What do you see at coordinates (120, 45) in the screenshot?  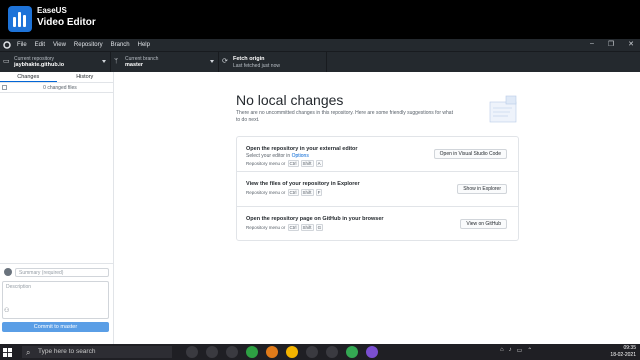 I see `menu-branch: Branch` at bounding box center [120, 45].